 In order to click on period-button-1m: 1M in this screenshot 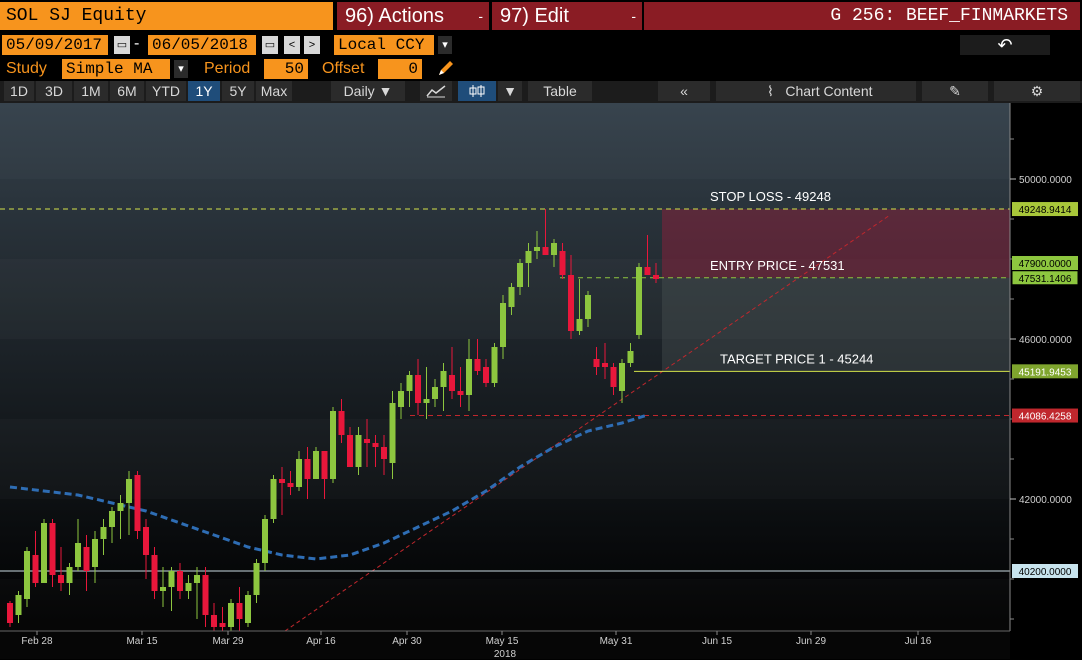, I will do `click(91, 91)`.